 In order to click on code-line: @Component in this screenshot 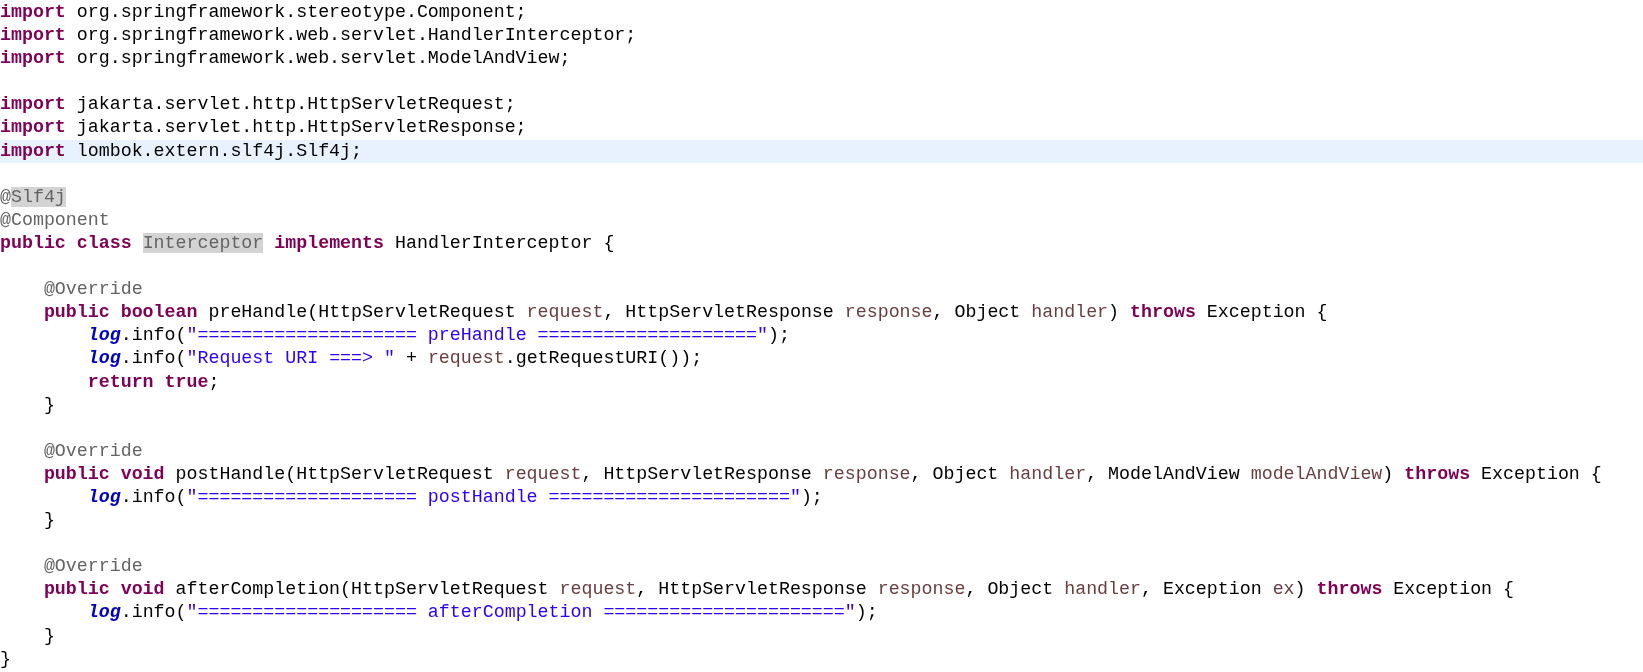, I will do `click(55, 219)`.